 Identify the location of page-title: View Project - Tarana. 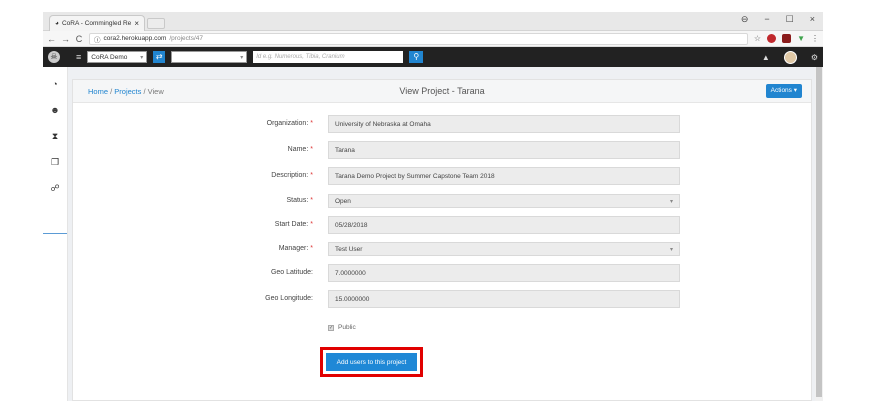
(442, 91).